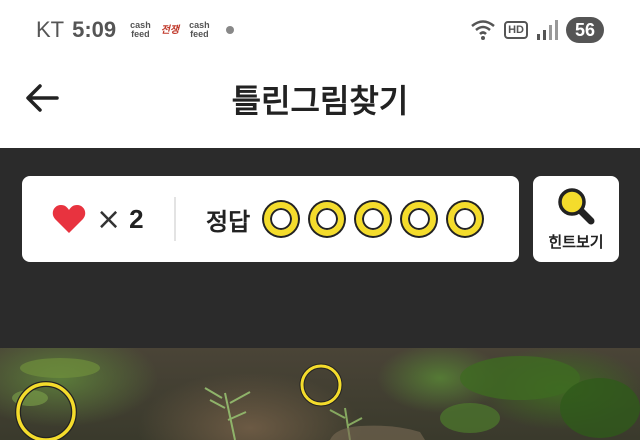 Image resolution: width=640 pixels, height=440 pixels. I want to click on signal-icon, so click(547, 30).